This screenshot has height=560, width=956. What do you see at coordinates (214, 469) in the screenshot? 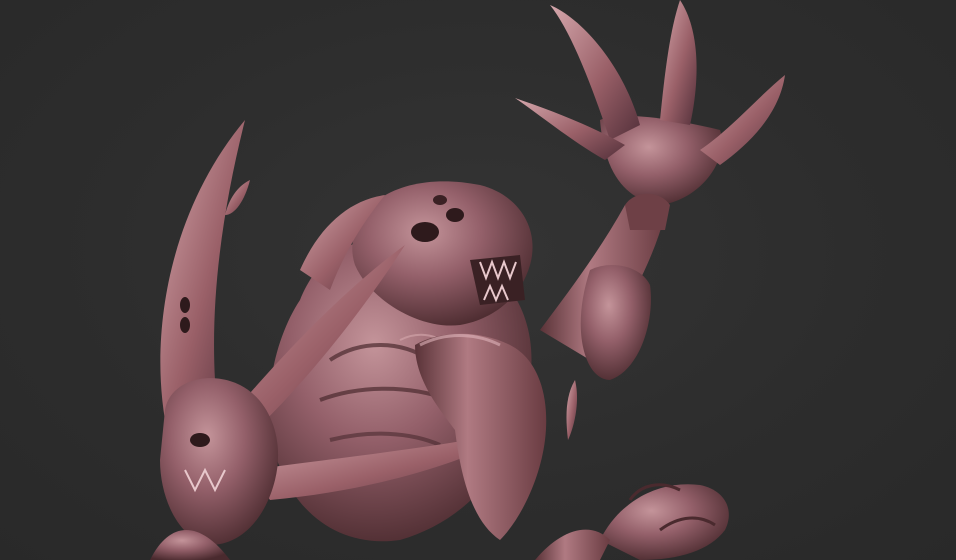
I see `lower-jaw-cluster` at bounding box center [214, 469].